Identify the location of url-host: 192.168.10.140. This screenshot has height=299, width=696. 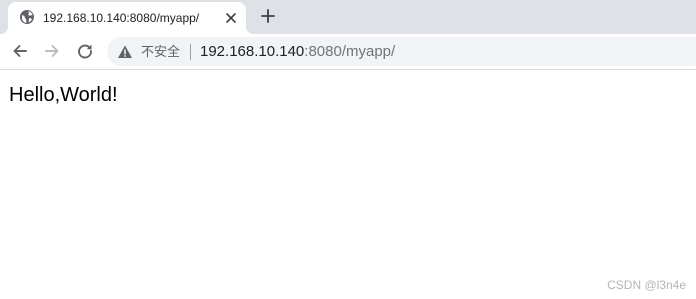
(252, 51).